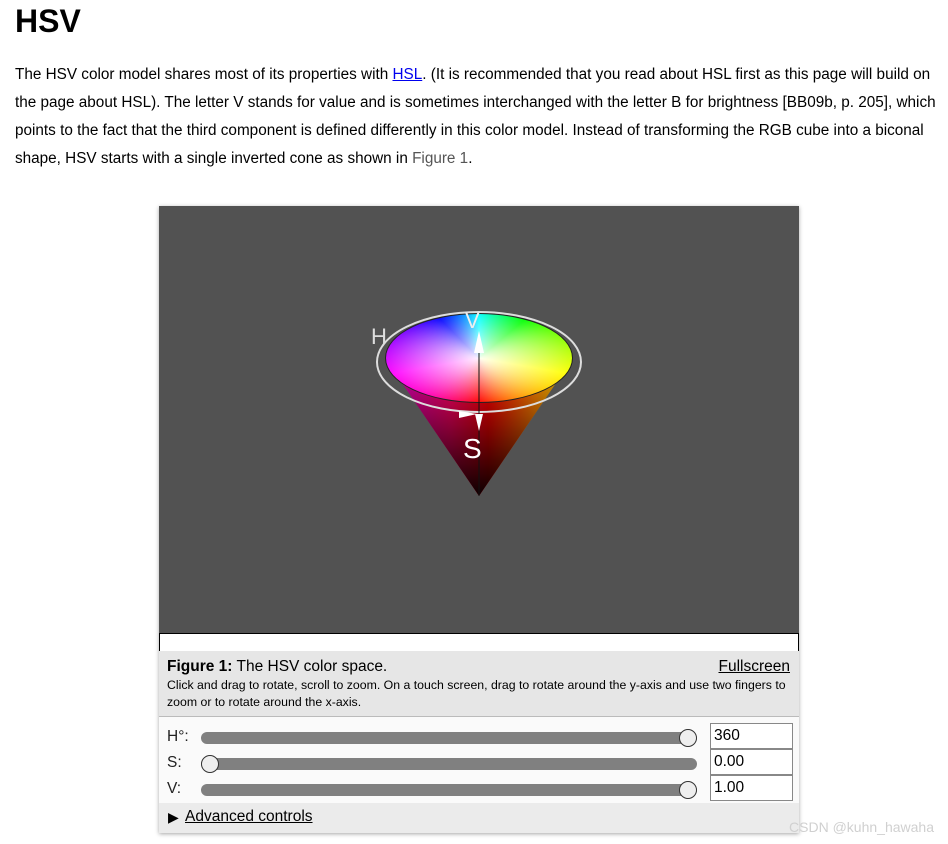  I want to click on slider-controls: H°: S: V:, so click(479, 760).